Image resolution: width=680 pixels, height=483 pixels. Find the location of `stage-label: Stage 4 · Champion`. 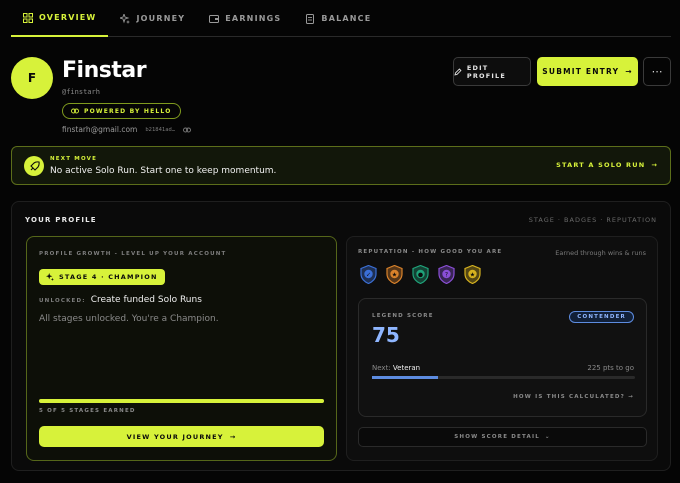

stage-label: Stage 4 · Champion is located at coordinates (108, 277).